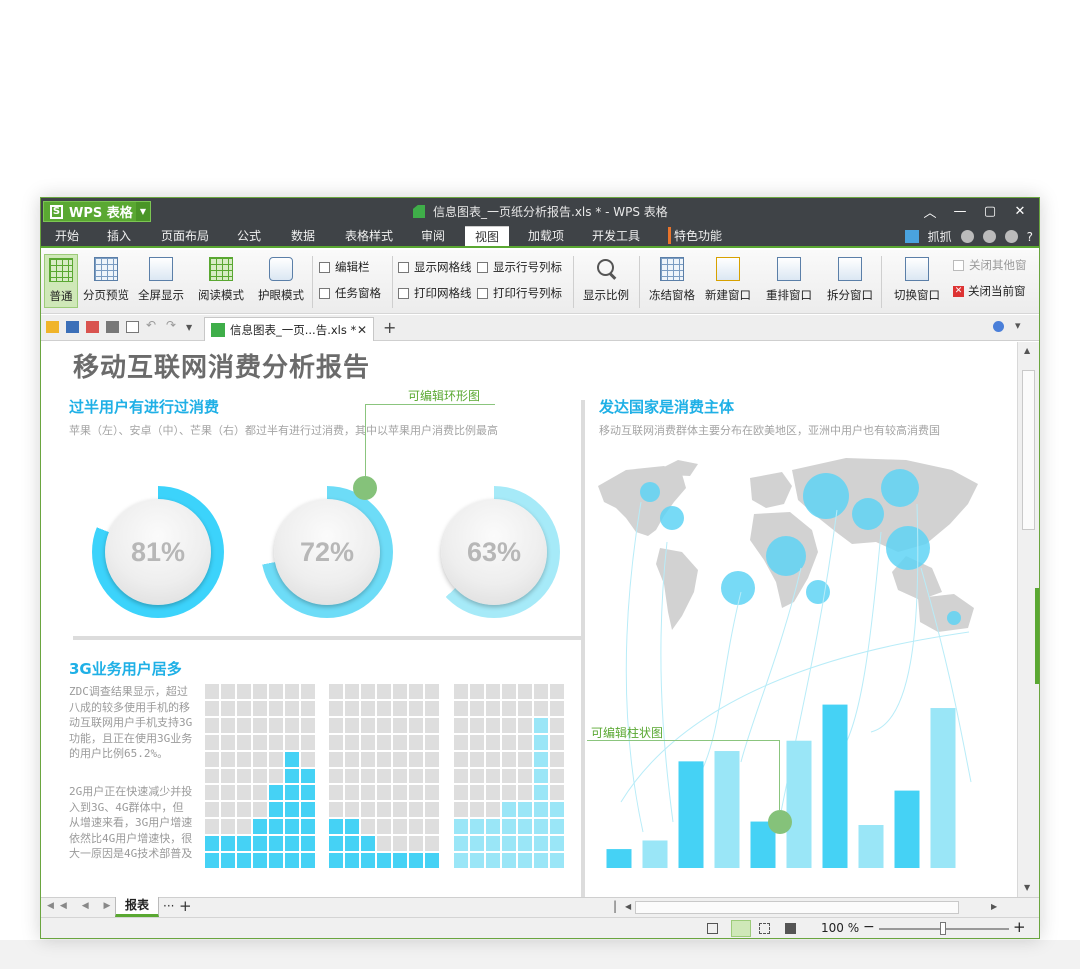 The width and height of the screenshot is (1080, 969). What do you see at coordinates (281, 281) in the screenshot?
I see `eye-mode-button: 护眼模式` at bounding box center [281, 281].